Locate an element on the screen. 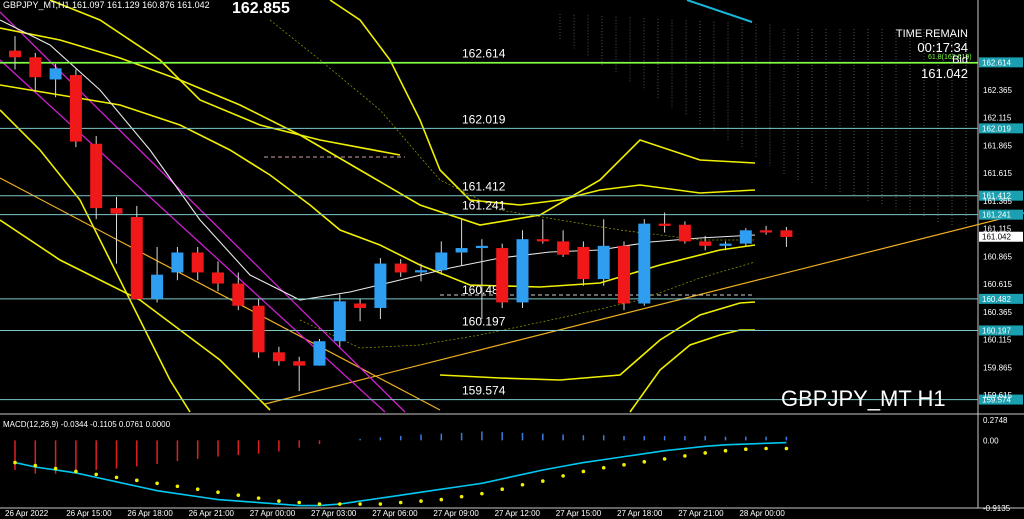 Image resolution: width=1024 pixels, height=519 pixels. time-tick-label: 27 Apr 09:00 is located at coordinates (456, 513).